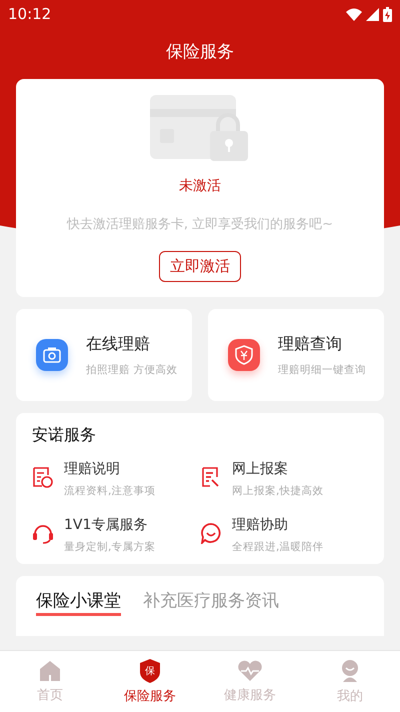  I want to click on nav-label: 健康服务, so click(250, 695).